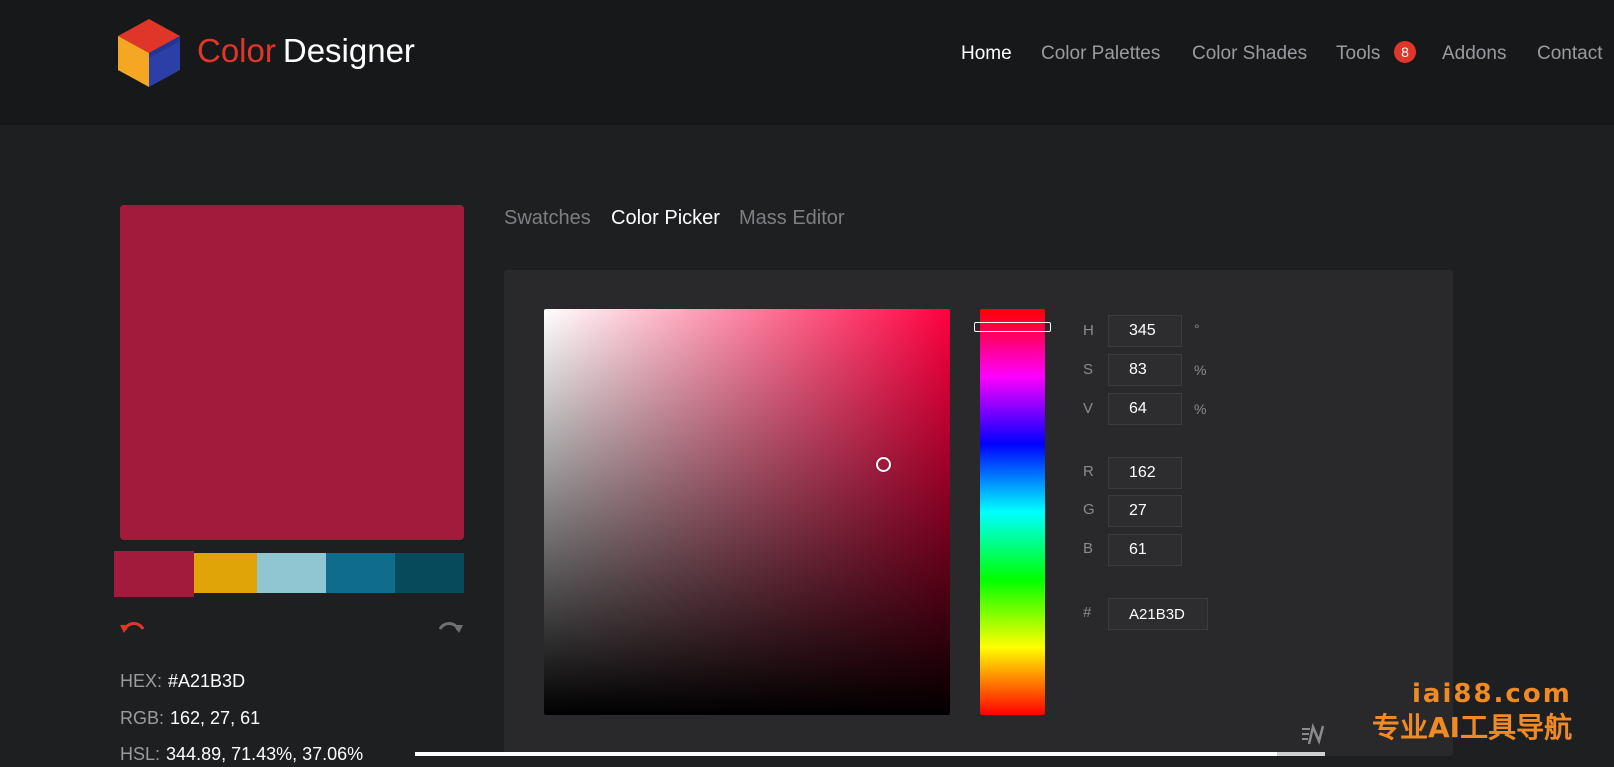 This screenshot has height=767, width=1614. Describe the element at coordinates (1088, 548) in the screenshot. I see `b-field-label: B` at that location.